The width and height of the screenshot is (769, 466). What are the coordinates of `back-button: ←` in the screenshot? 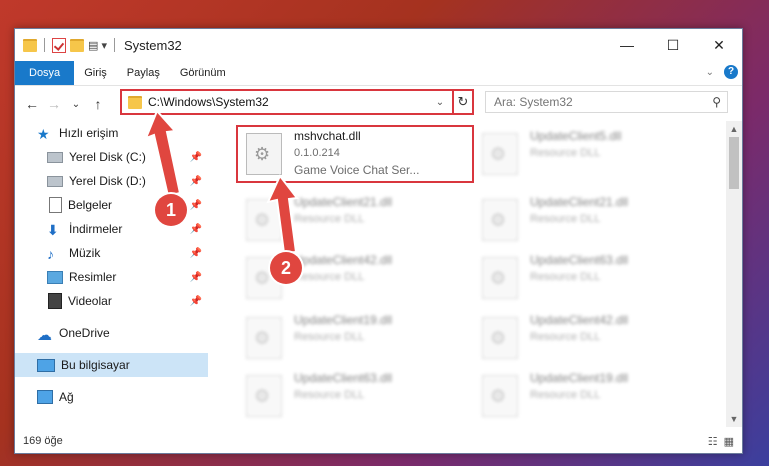 It's located at (32, 104).